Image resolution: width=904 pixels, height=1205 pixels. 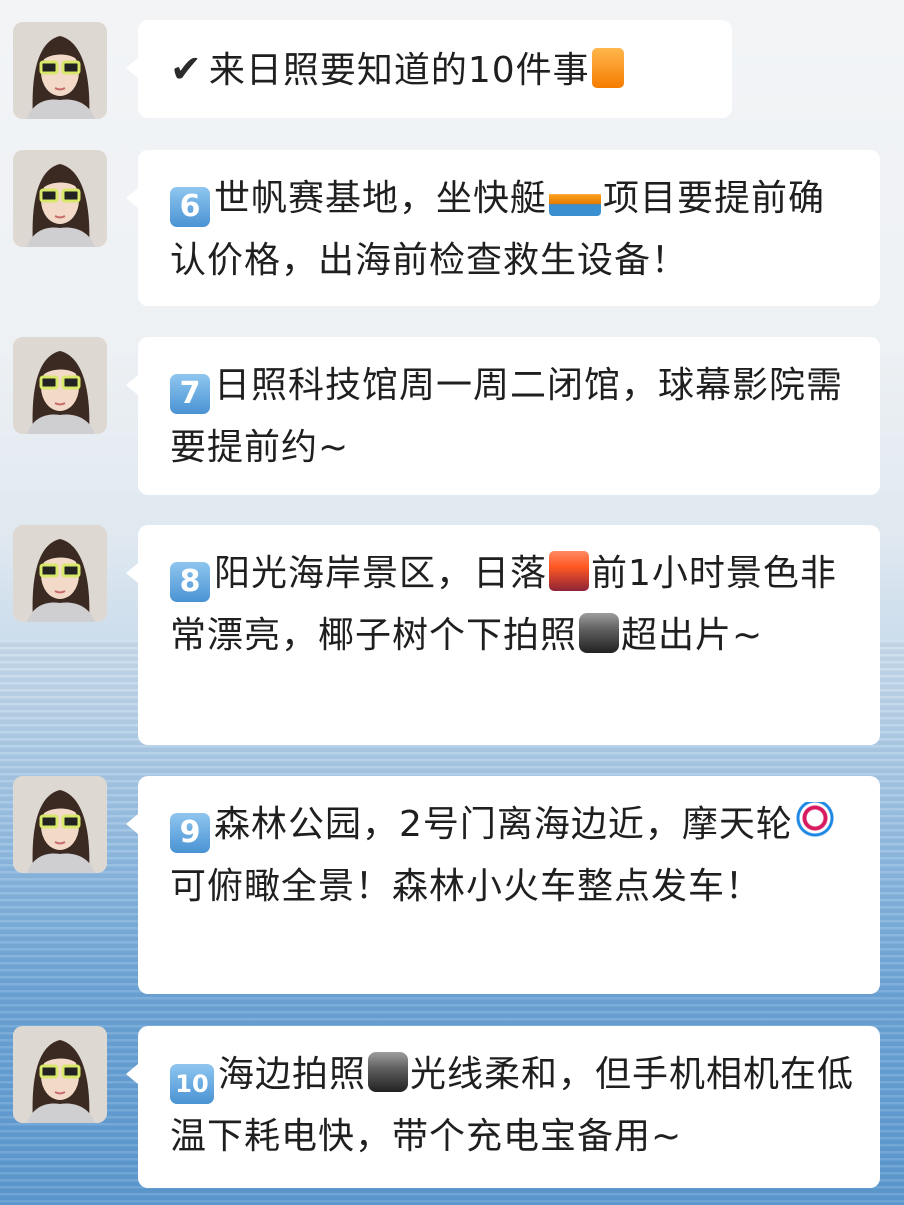 I want to click on keycap-badge: 7, so click(x=190, y=394).